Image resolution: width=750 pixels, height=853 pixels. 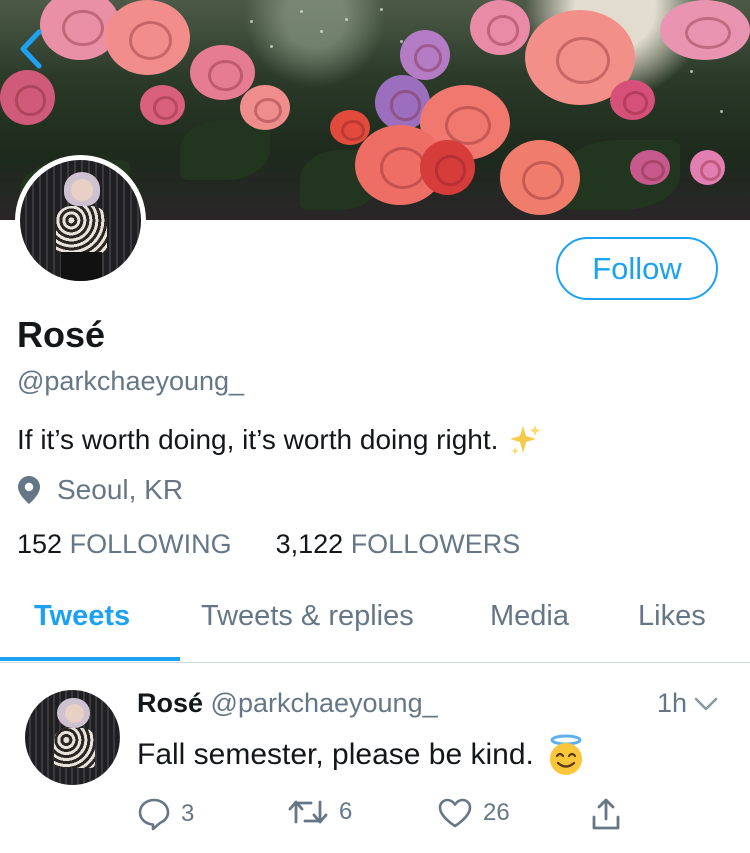 What do you see at coordinates (672, 616) in the screenshot?
I see `tab-likes: Likes` at bounding box center [672, 616].